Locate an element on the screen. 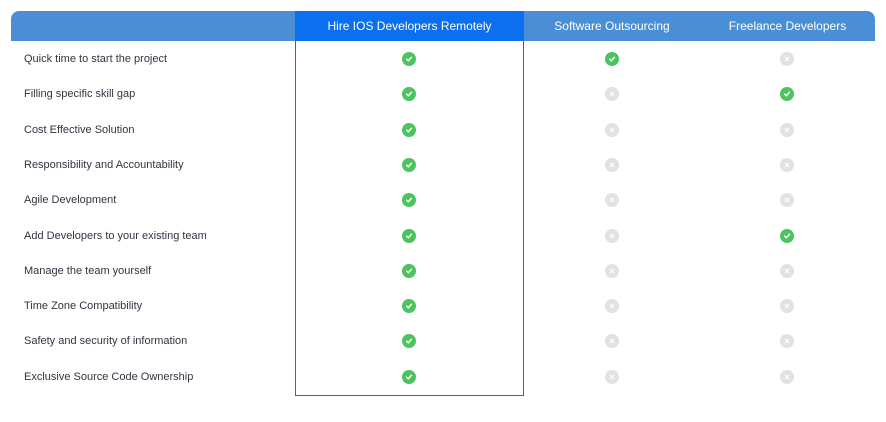 The height and width of the screenshot is (422, 886). row-label: Add Developers to your existing team is located at coordinates (115, 236).